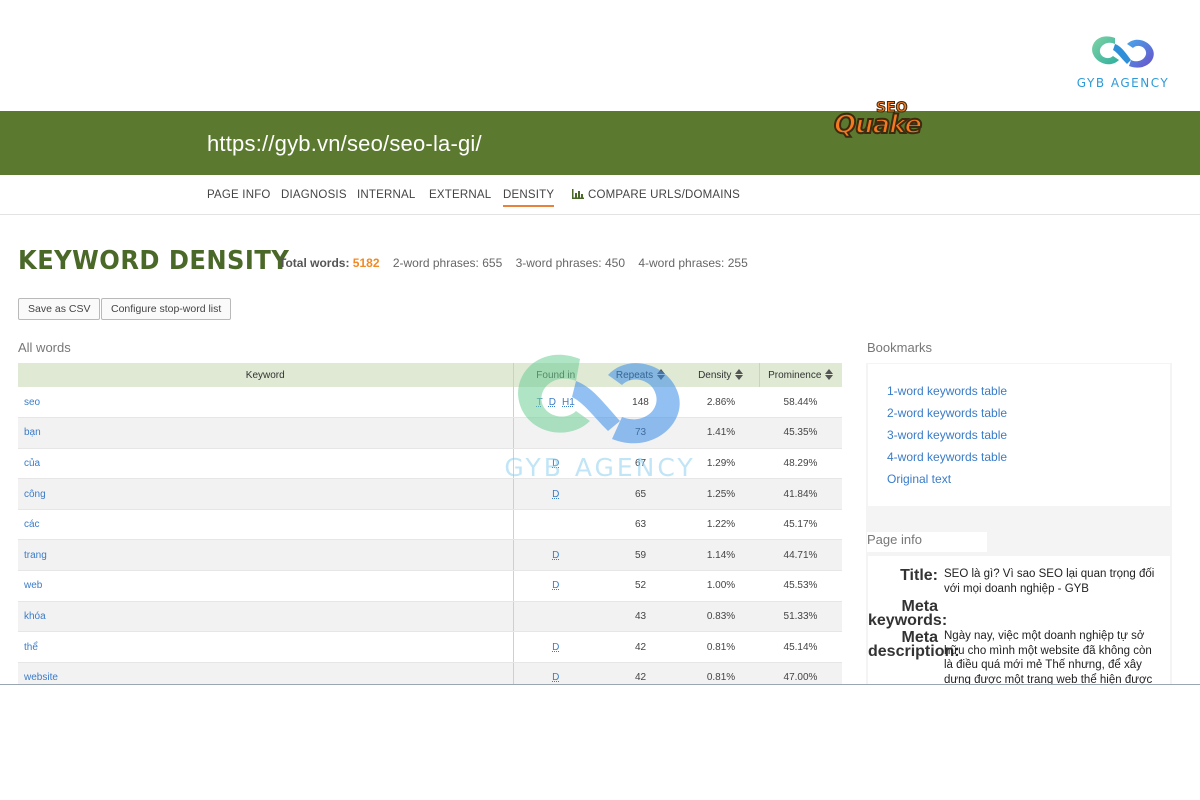  Describe the element at coordinates (800, 647) in the screenshot. I see `prominence-cell: 45.14%` at that location.